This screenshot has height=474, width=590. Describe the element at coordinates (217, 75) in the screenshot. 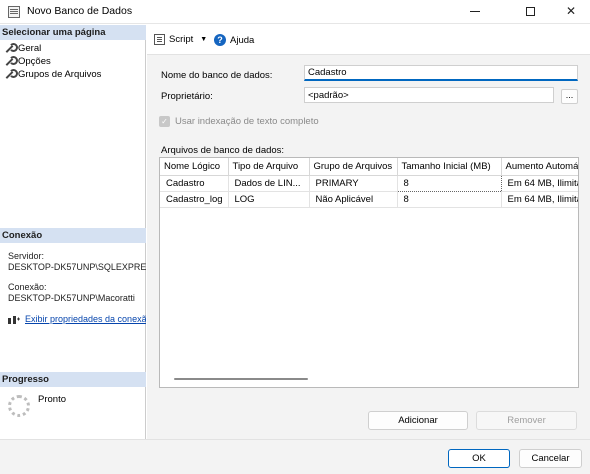

I see `db-name-label: Nome do banco de dados:` at that location.